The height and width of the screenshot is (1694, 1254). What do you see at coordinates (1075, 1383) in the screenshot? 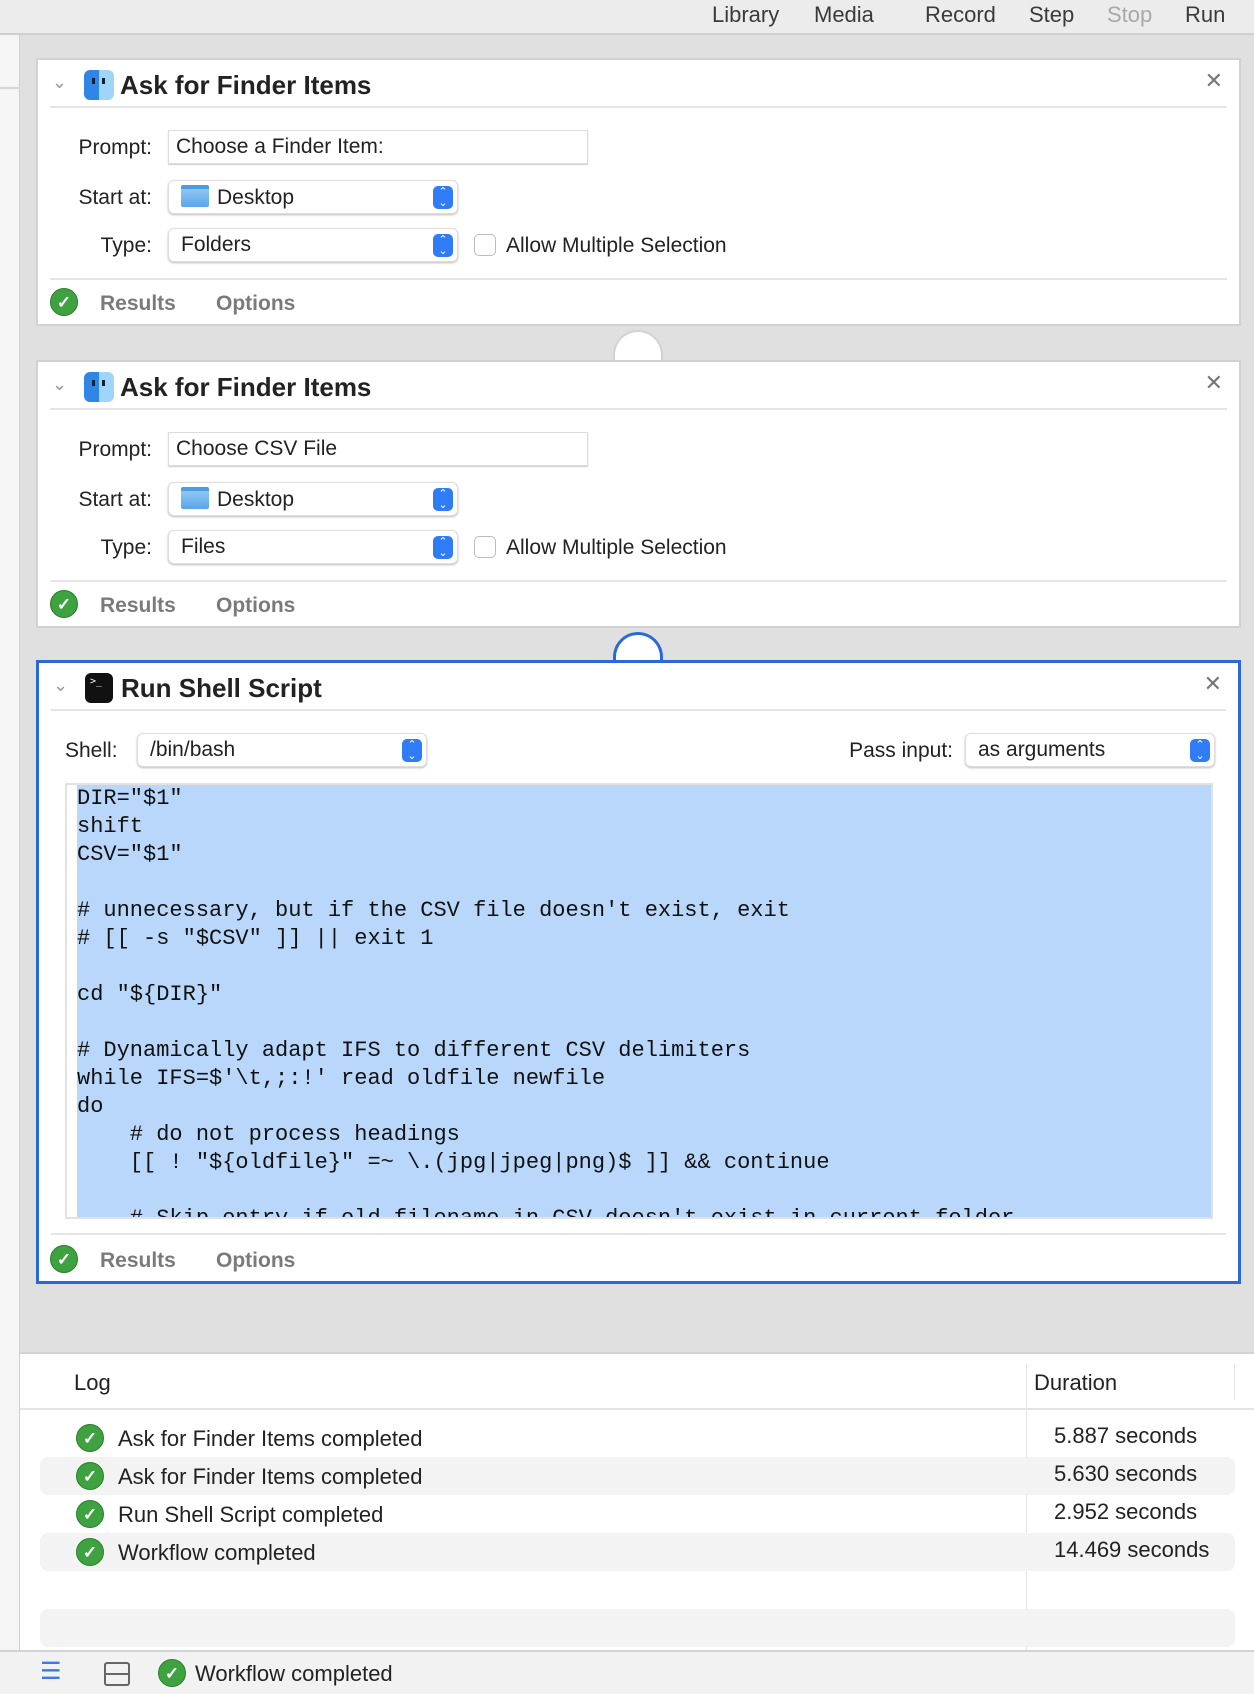
I see `duration-column-header: Duration` at bounding box center [1075, 1383].